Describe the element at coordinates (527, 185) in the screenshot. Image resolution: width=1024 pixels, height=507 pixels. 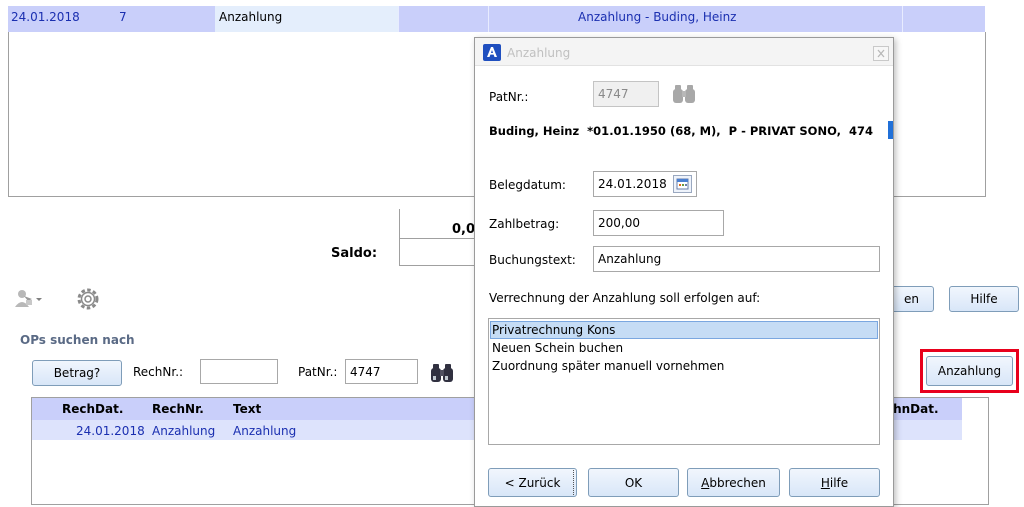
I see `belegdatum-label: Belegdatum:` at that location.